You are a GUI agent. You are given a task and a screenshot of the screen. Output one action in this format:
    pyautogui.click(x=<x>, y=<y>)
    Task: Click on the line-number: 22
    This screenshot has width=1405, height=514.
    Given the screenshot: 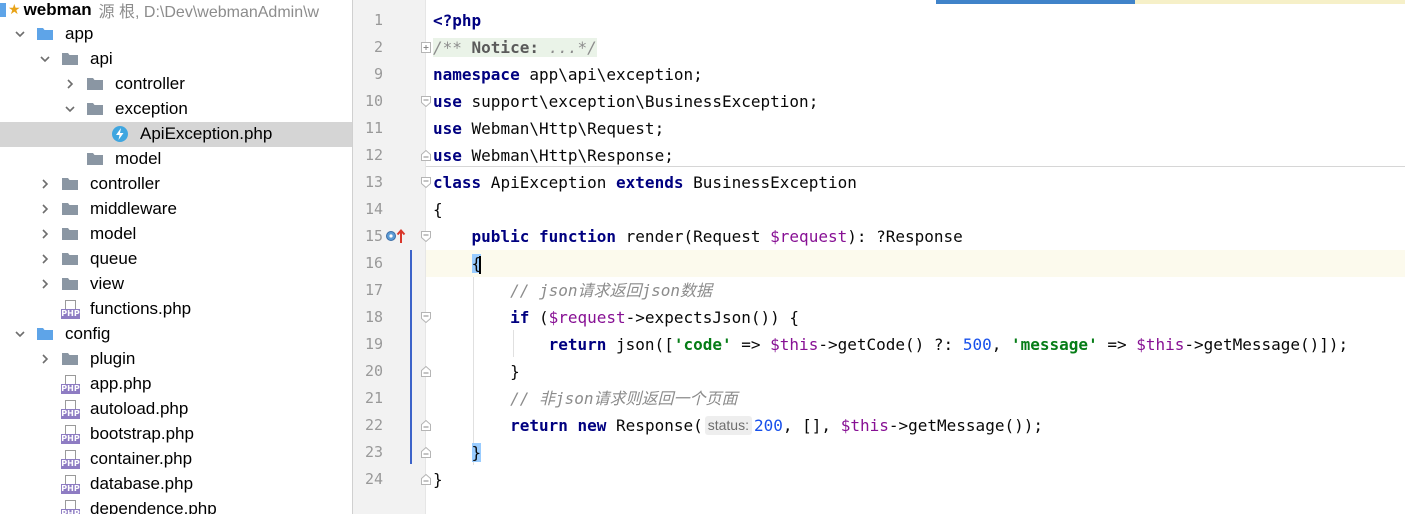 What is the action you would take?
    pyautogui.click(x=368, y=425)
    